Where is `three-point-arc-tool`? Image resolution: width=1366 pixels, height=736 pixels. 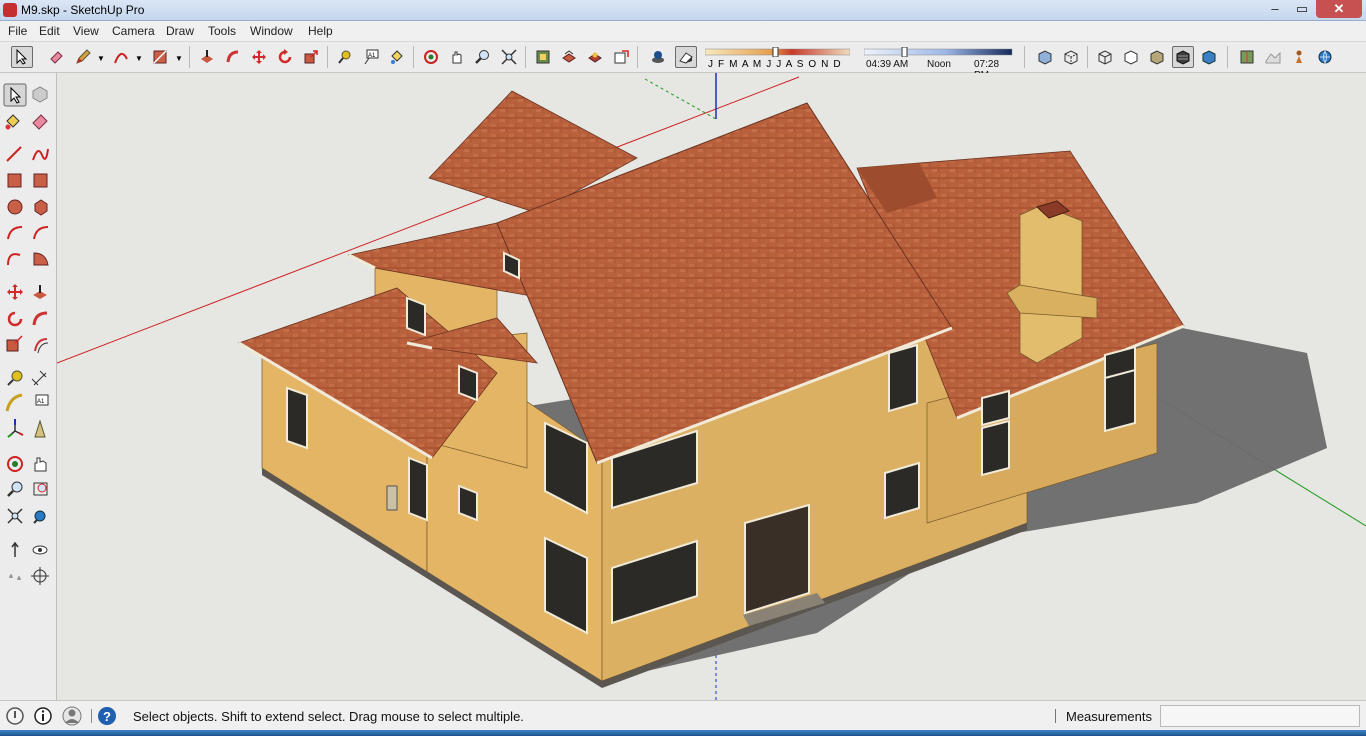
three-point-arc-tool is located at coordinates (14, 259).